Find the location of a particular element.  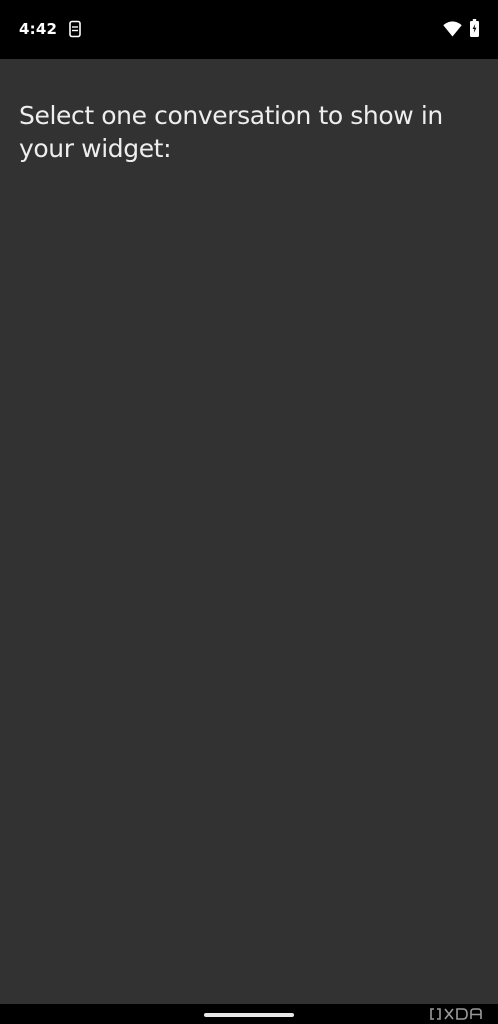

screenshot-notification-icon is located at coordinates (75, 29).